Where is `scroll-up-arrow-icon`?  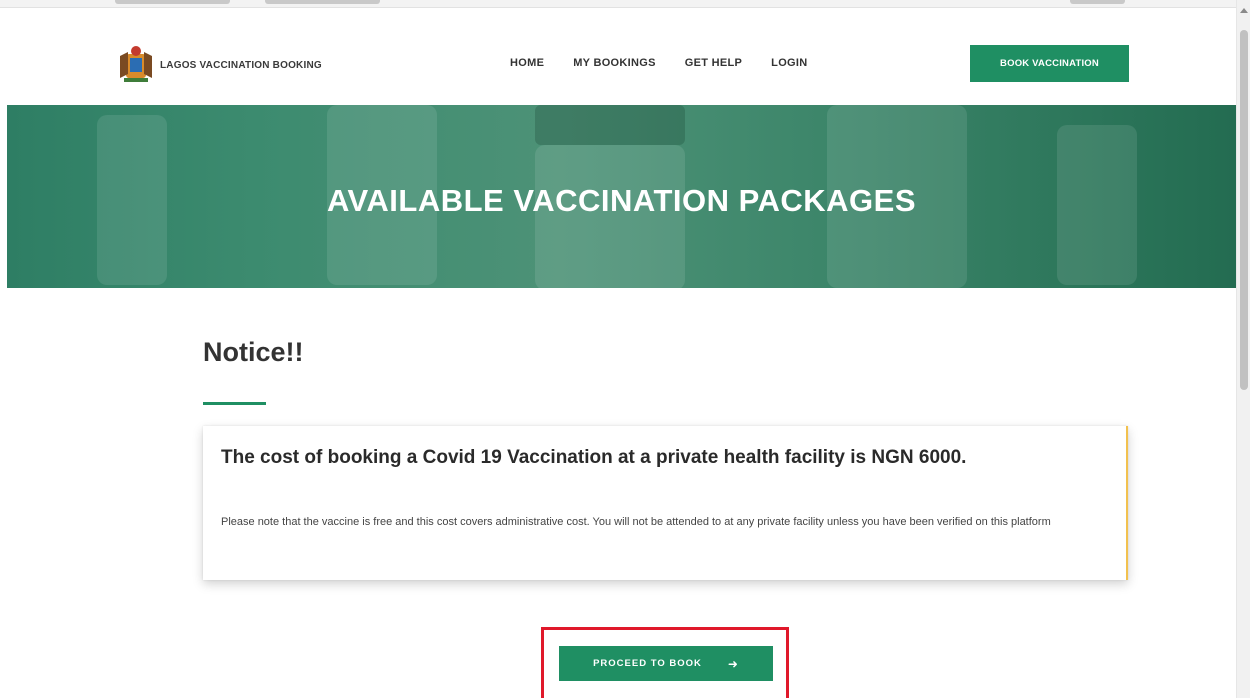 scroll-up-arrow-icon is located at coordinates (1244, 10).